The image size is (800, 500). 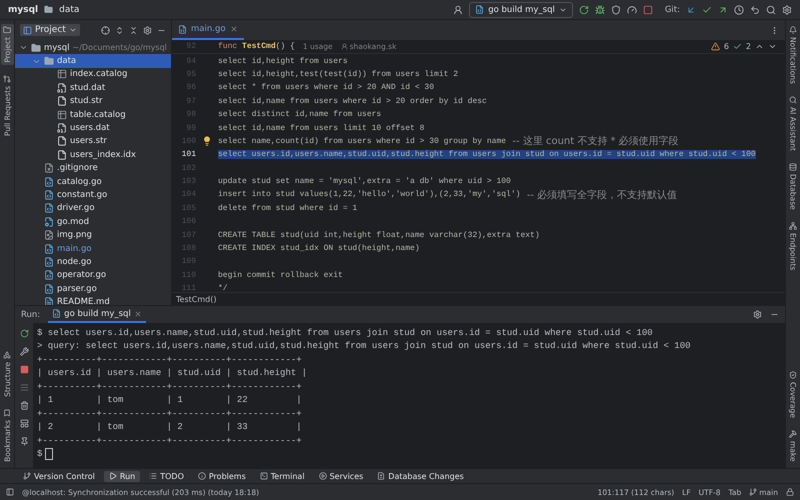 What do you see at coordinates (122, 476) in the screenshot?
I see `tool-window-tab: Run` at bounding box center [122, 476].